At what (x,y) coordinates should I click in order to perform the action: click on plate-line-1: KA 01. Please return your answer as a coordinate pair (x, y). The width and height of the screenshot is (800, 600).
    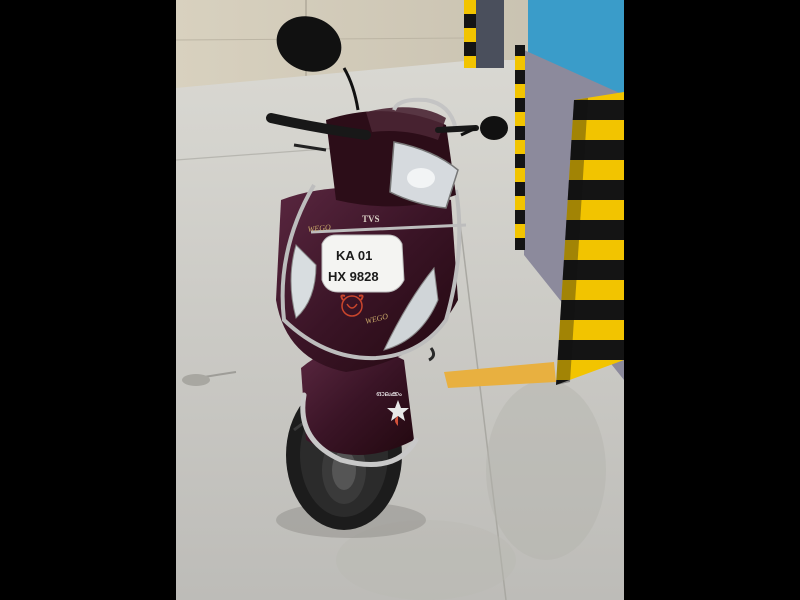
    Looking at the image, I should click on (354, 255).